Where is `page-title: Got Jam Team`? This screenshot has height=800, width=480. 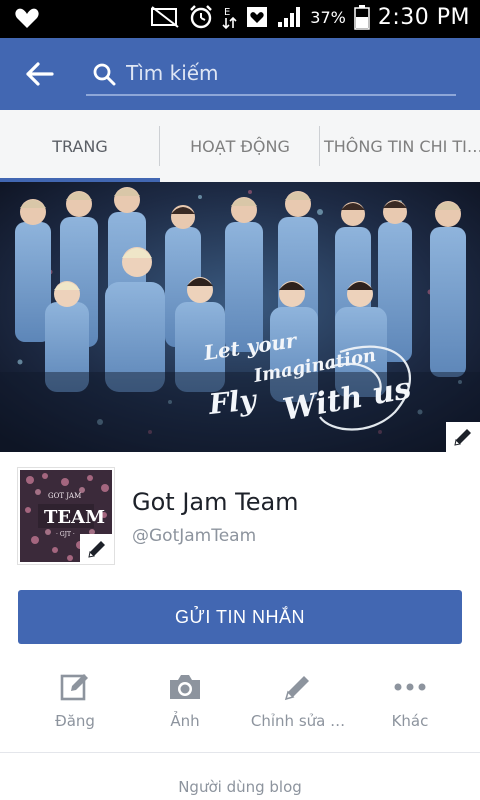 page-title: Got Jam Team is located at coordinates (215, 502).